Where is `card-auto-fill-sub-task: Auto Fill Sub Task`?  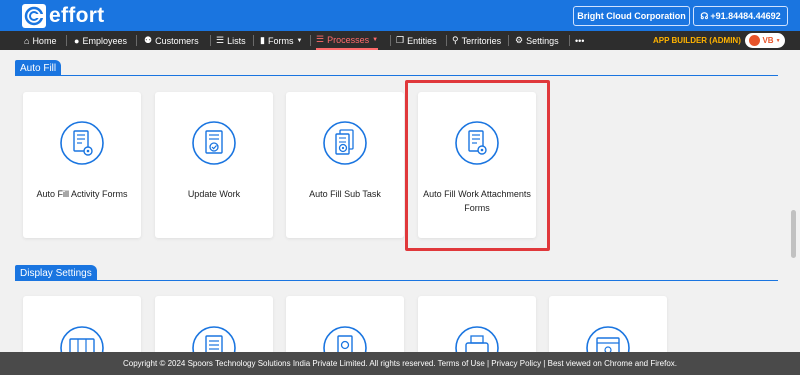 card-auto-fill-sub-task: Auto Fill Sub Task is located at coordinates (345, 165).